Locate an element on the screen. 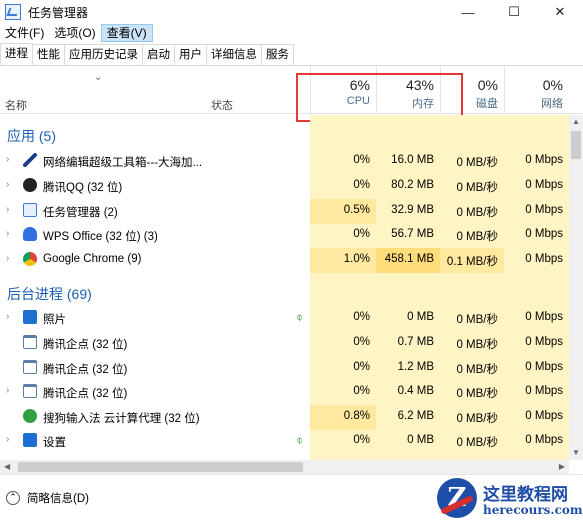 The image size is (583, 521). tab-app-history: 应用历史记录 is located at coordinates (103, 54).